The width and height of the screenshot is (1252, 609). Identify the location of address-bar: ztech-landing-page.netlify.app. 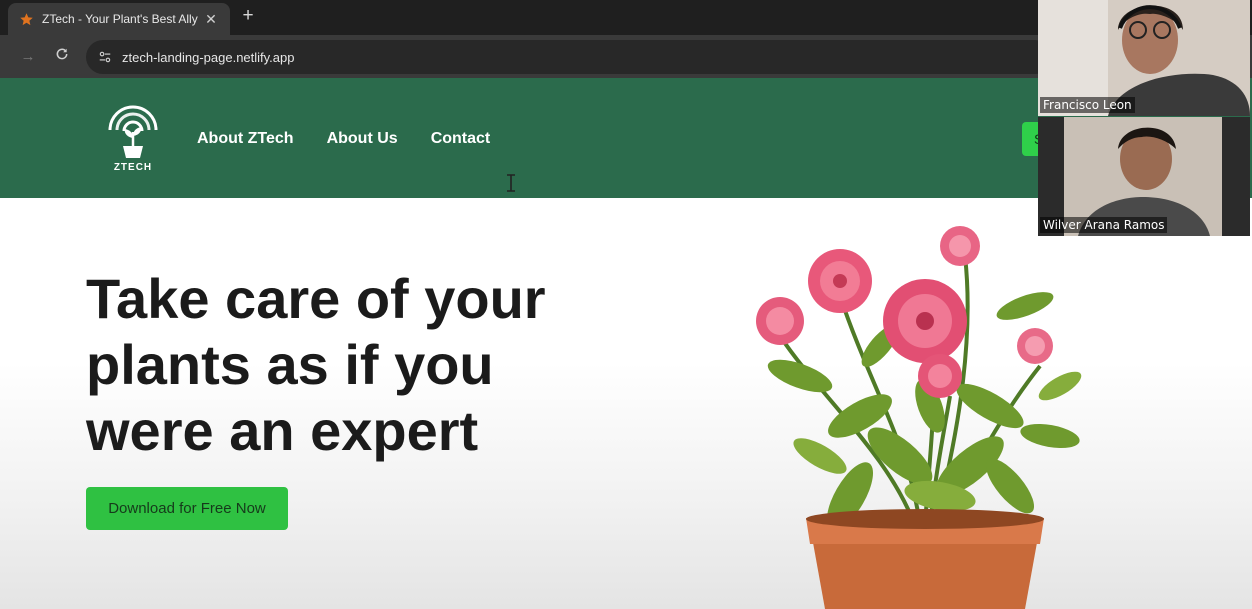
(569, 57).